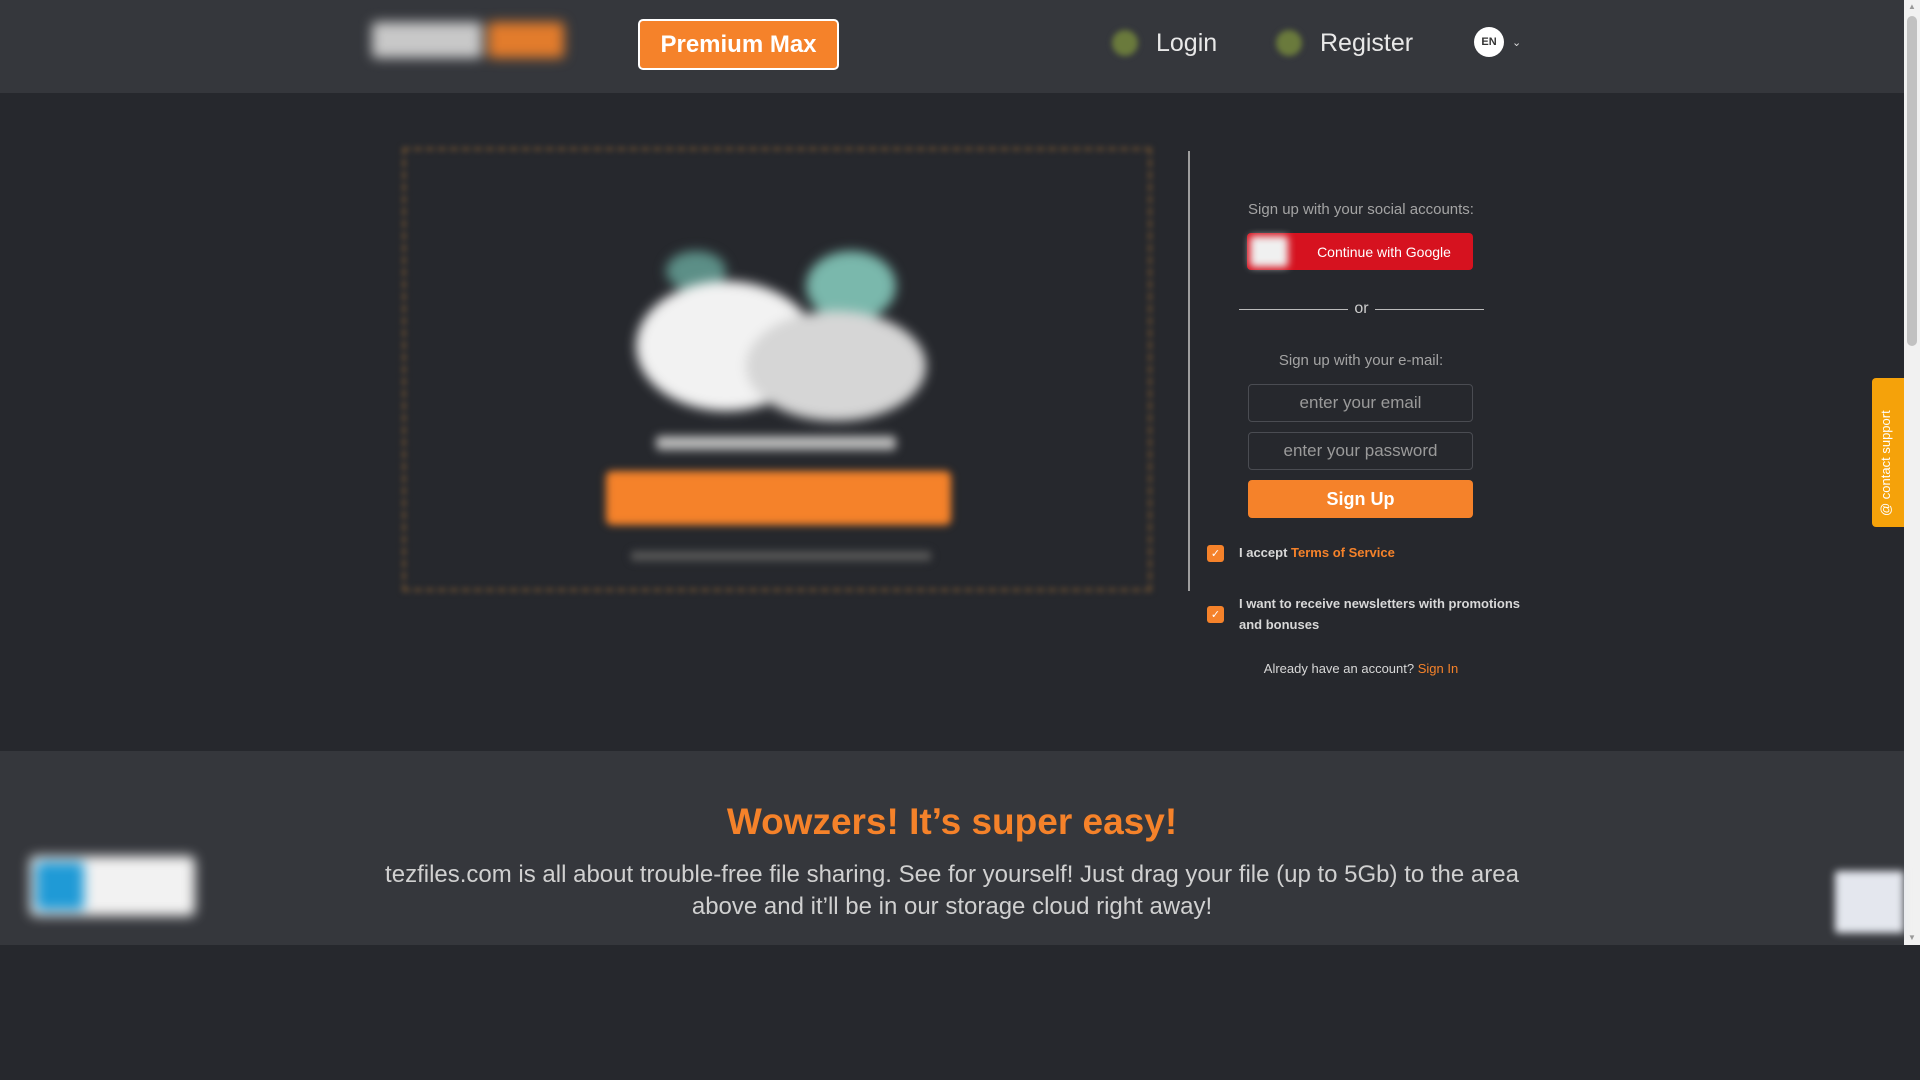 The height and width of the screenshot is (1080, 1920). What do you see at coordinates (1339, 668) in the screenshot?
I see `already-have-account-text: Already have an account?` at bounding box center [1339, 668].